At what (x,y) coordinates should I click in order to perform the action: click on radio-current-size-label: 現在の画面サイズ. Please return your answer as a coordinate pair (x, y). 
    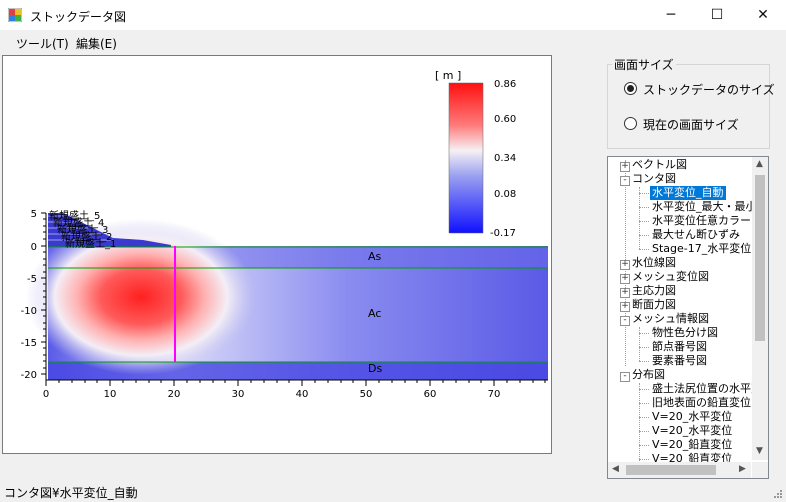
    Looking at the image, I should click on (691, 124).